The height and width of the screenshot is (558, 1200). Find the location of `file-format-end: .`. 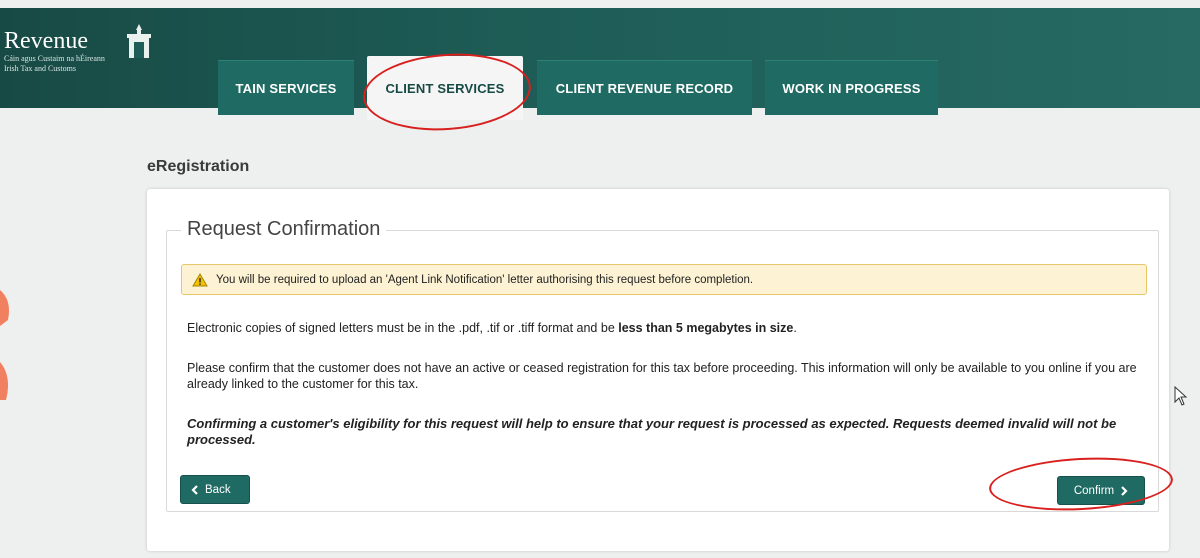

file-format-end: . is located at coordinates (795, 328).